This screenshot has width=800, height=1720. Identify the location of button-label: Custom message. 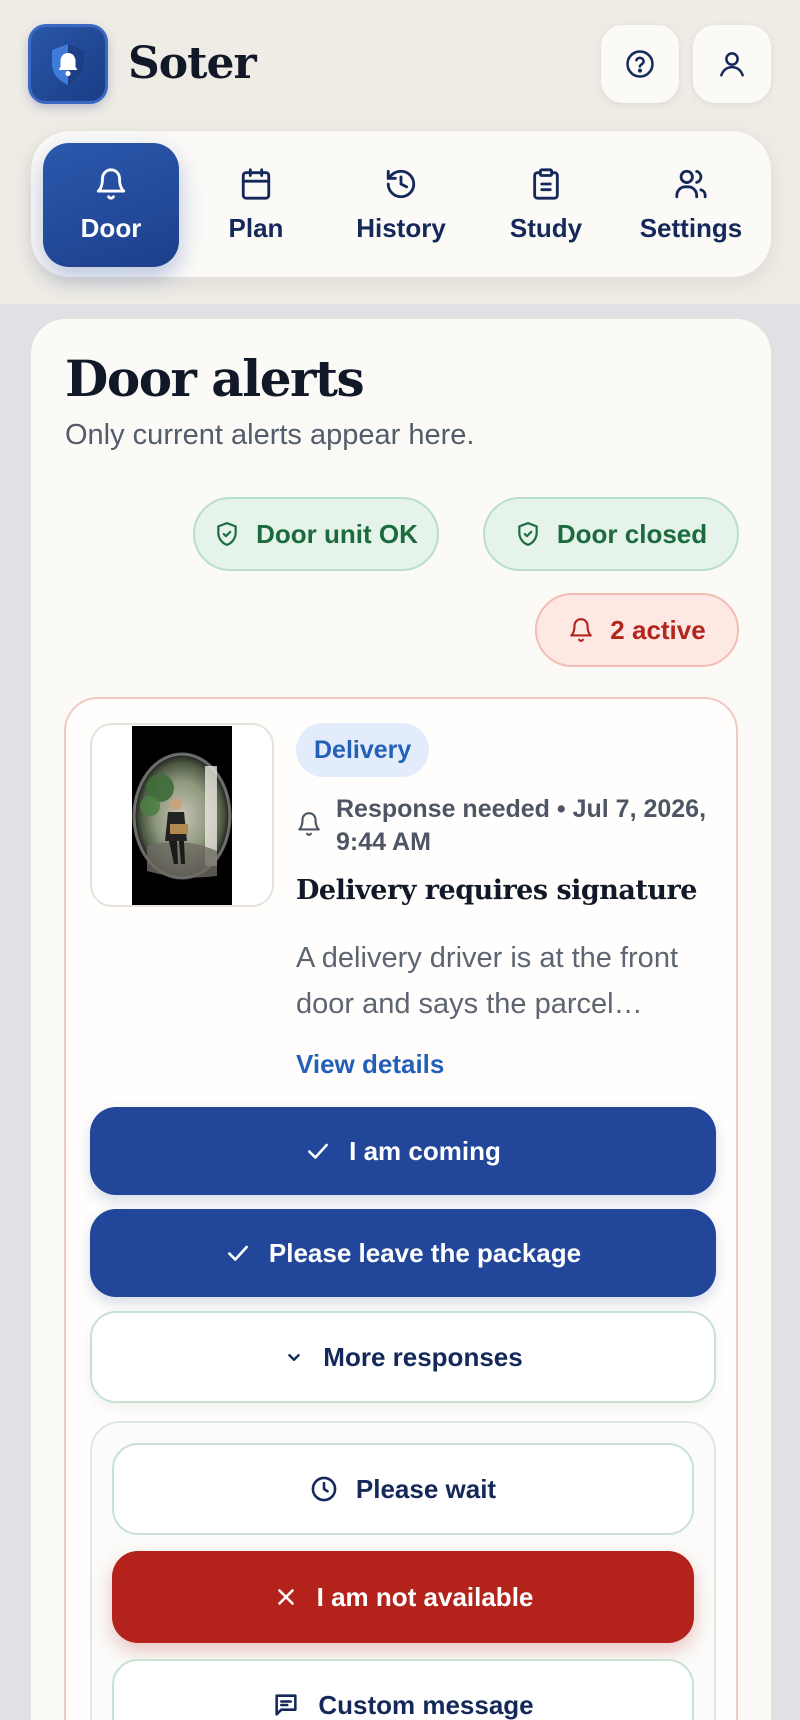
(426, 1704).